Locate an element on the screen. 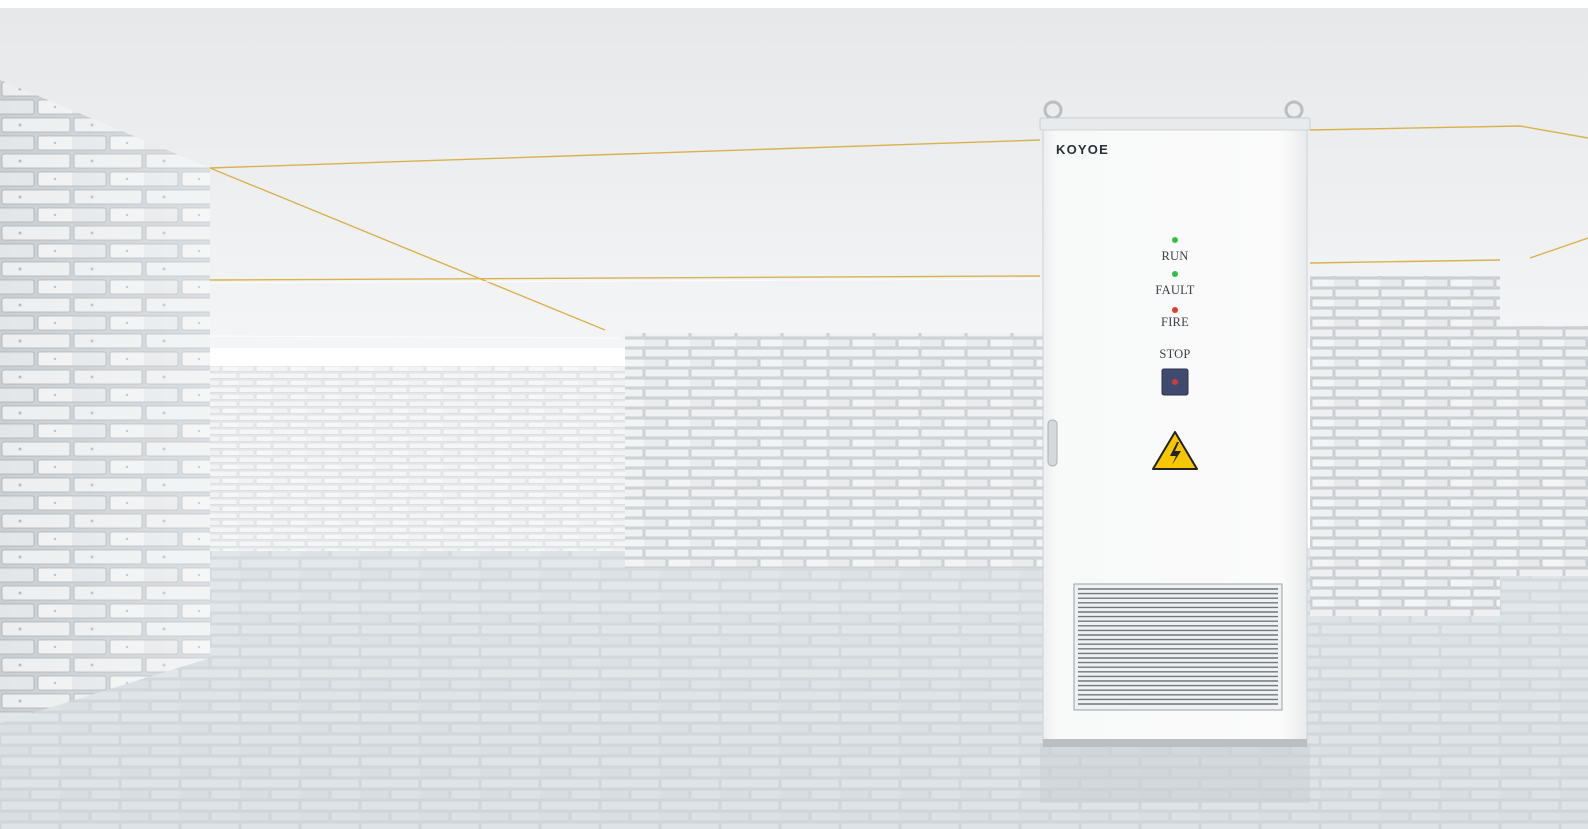 The image size is (1588, 829). fire-led is located at coordinates (1175, 310).